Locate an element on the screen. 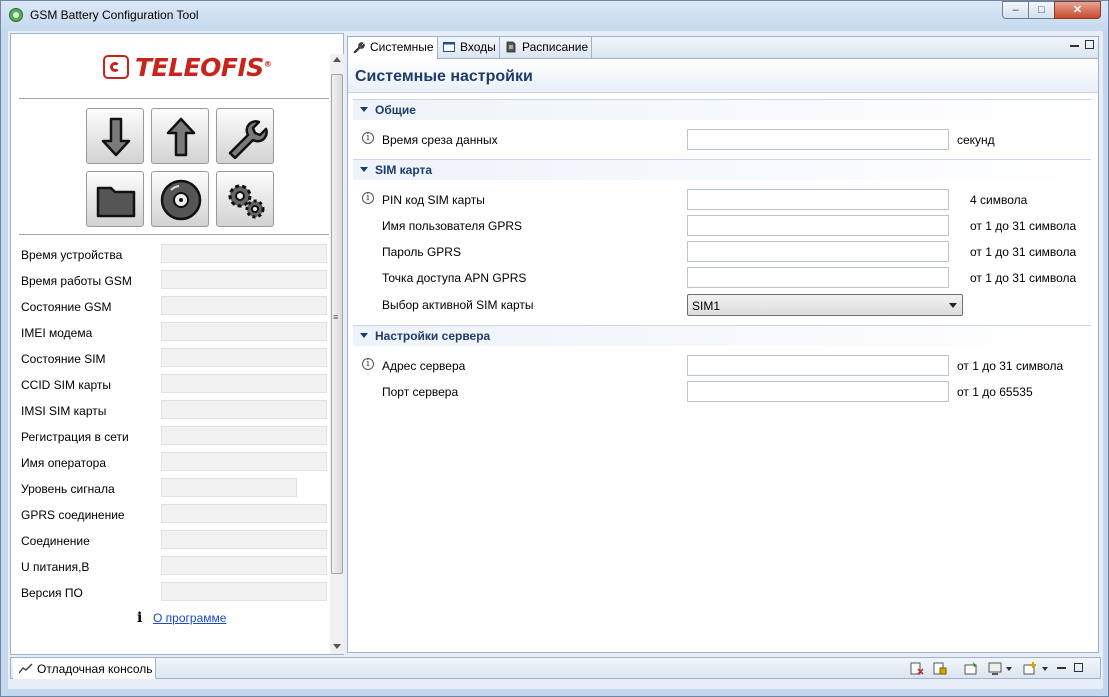  advanced-settings-button is located at coordinates (245, 199).